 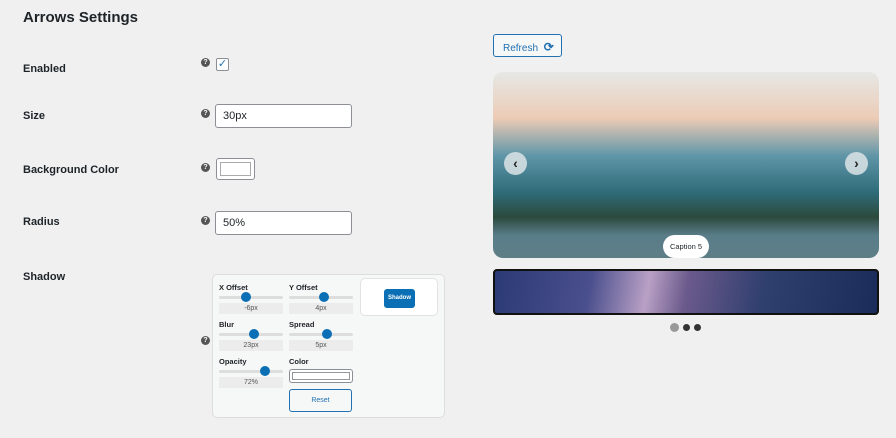 I want to click on opacity-slider: Opacity 72%, so click(x=251, y=372).